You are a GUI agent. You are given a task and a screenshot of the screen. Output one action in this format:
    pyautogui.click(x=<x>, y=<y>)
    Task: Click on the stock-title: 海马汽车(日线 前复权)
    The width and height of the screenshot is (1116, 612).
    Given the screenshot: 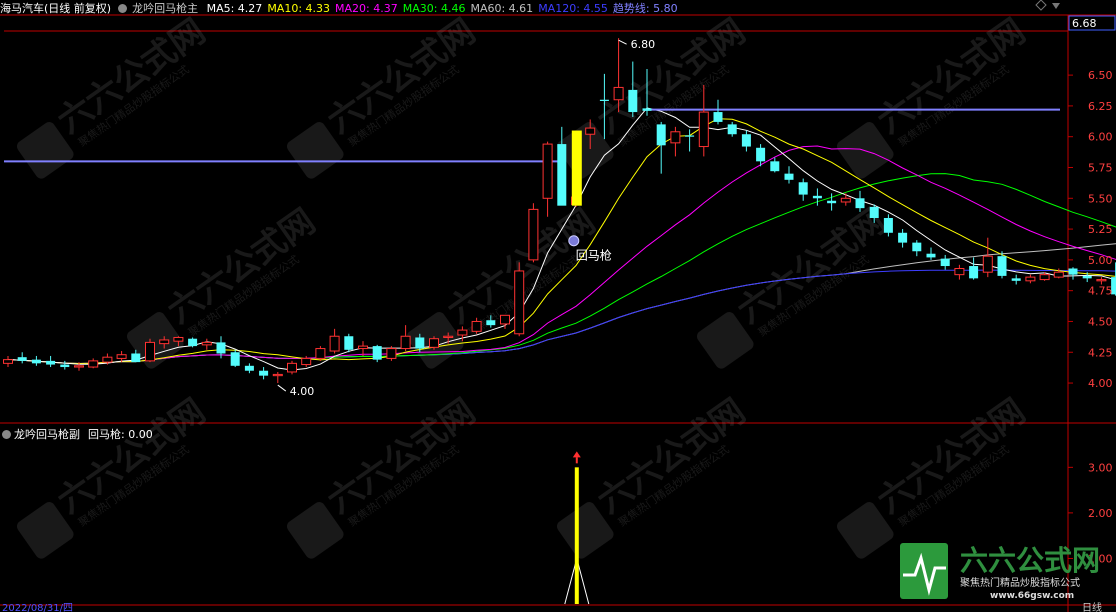 What is the action you would take?
    pyautogui.click(x=55, y=8)
    